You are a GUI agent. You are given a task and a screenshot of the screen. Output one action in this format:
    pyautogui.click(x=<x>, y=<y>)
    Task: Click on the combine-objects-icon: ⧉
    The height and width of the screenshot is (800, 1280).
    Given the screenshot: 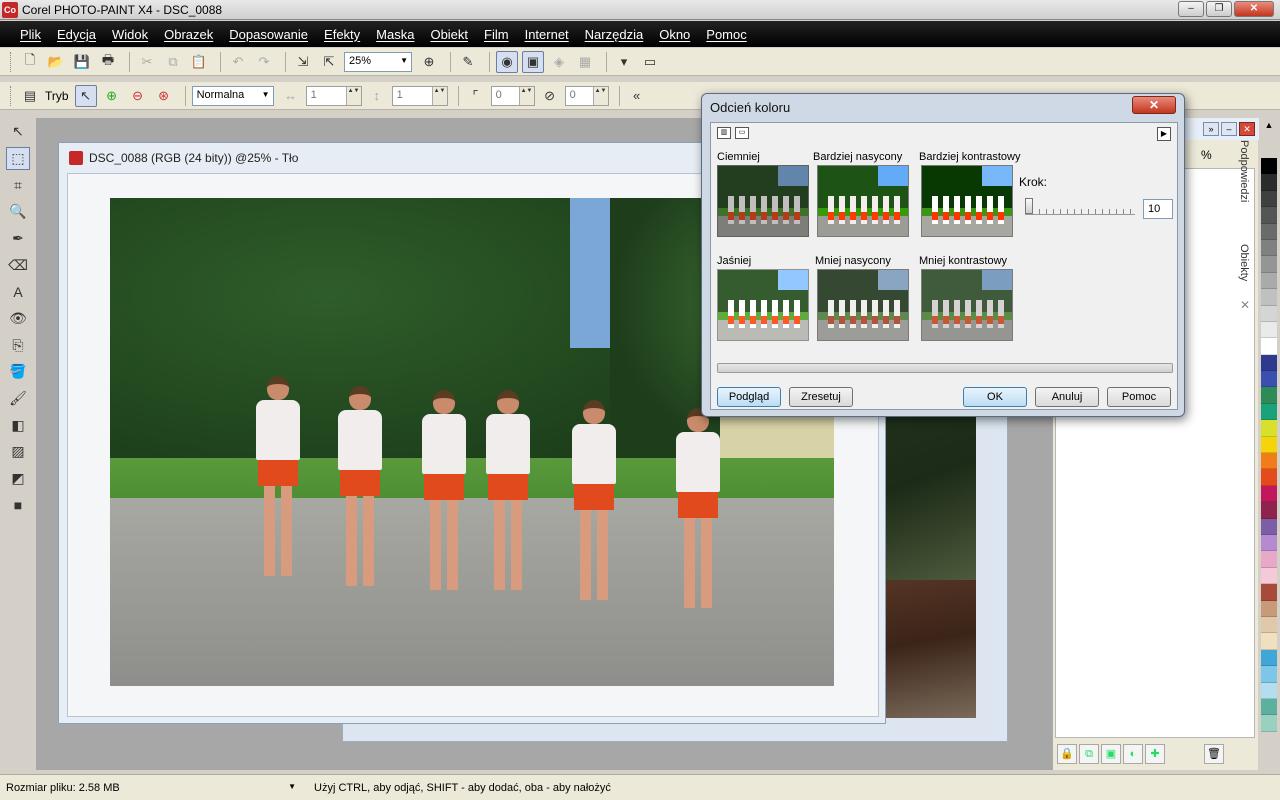 What is the action you would take?
    pyautogui.click(x=1089, y=754)
    